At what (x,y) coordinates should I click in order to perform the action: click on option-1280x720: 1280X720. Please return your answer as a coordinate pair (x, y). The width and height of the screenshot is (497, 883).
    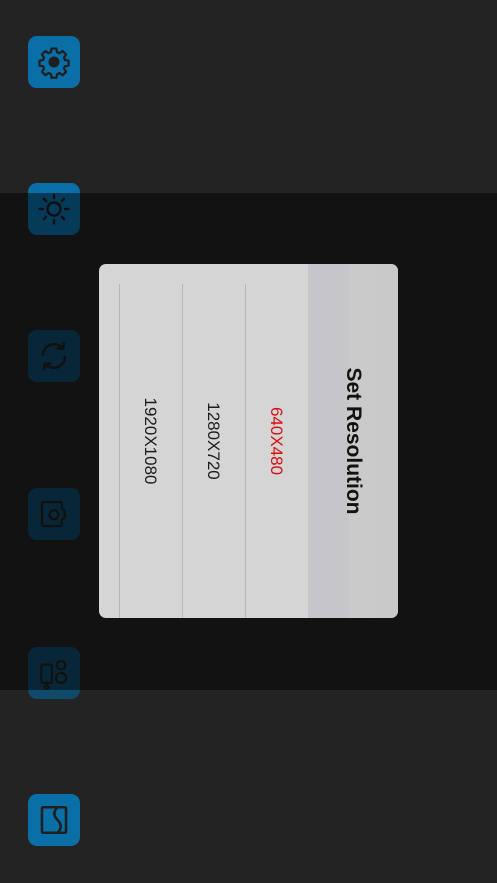
    Looking at the image, I should click on (213, 441).